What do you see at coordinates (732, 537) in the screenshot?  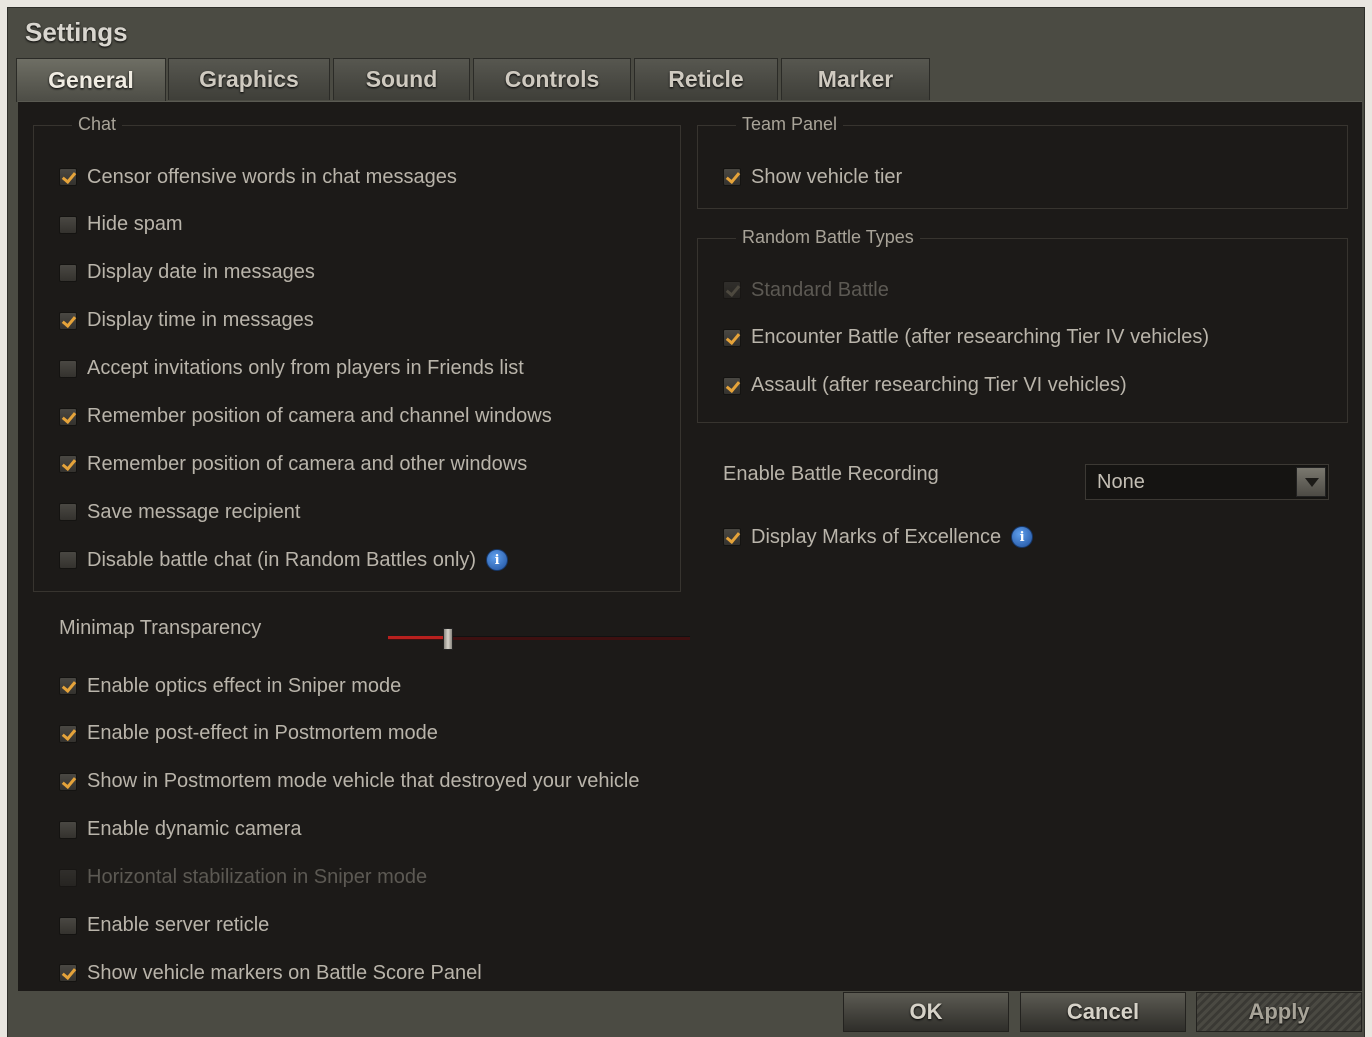 I see `marks-of-excellence-checkbox` at bounding box center [732, 537].